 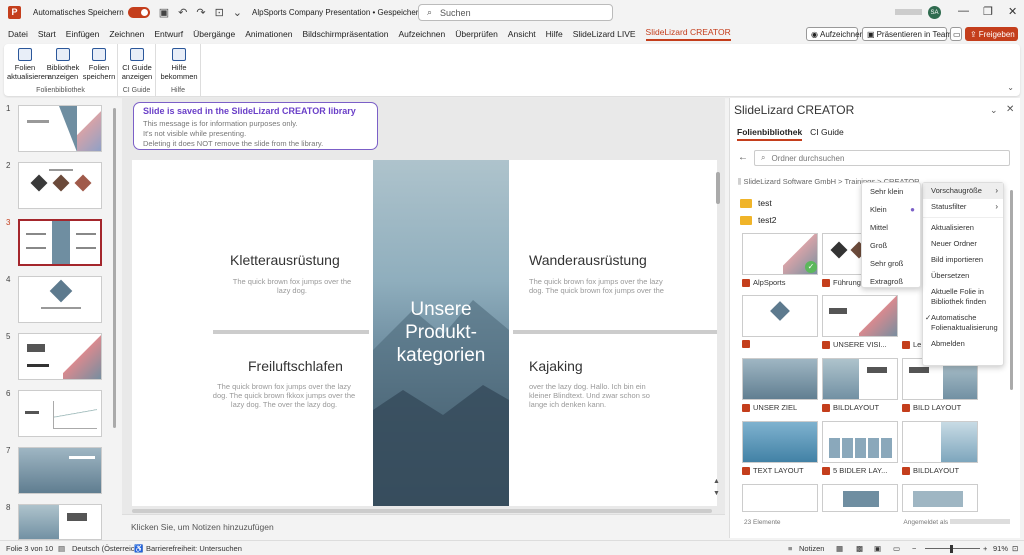 I want to click on notes-button: Notizen, so click(x=811, y=548).